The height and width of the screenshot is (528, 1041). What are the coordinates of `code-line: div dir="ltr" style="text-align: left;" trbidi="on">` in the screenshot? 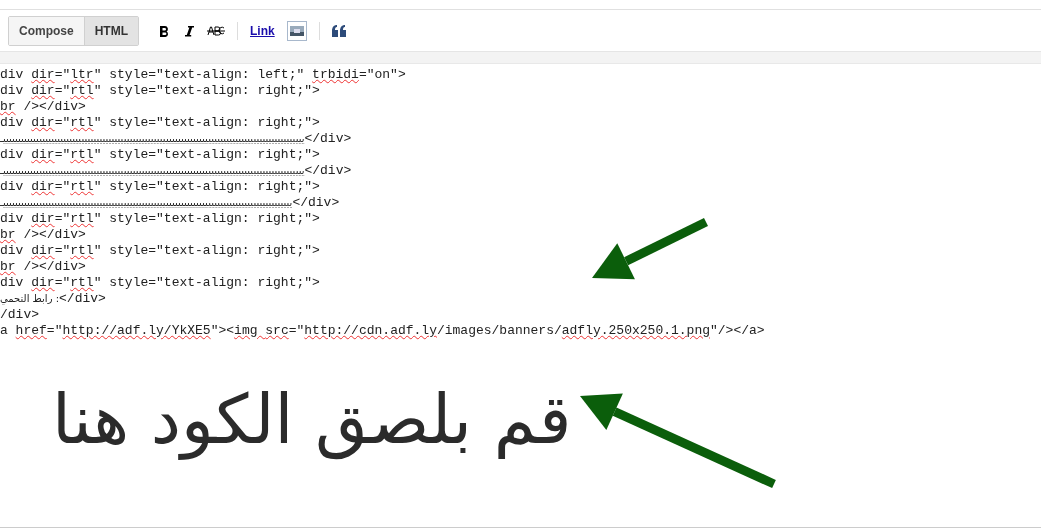 It's located at (203, 75).